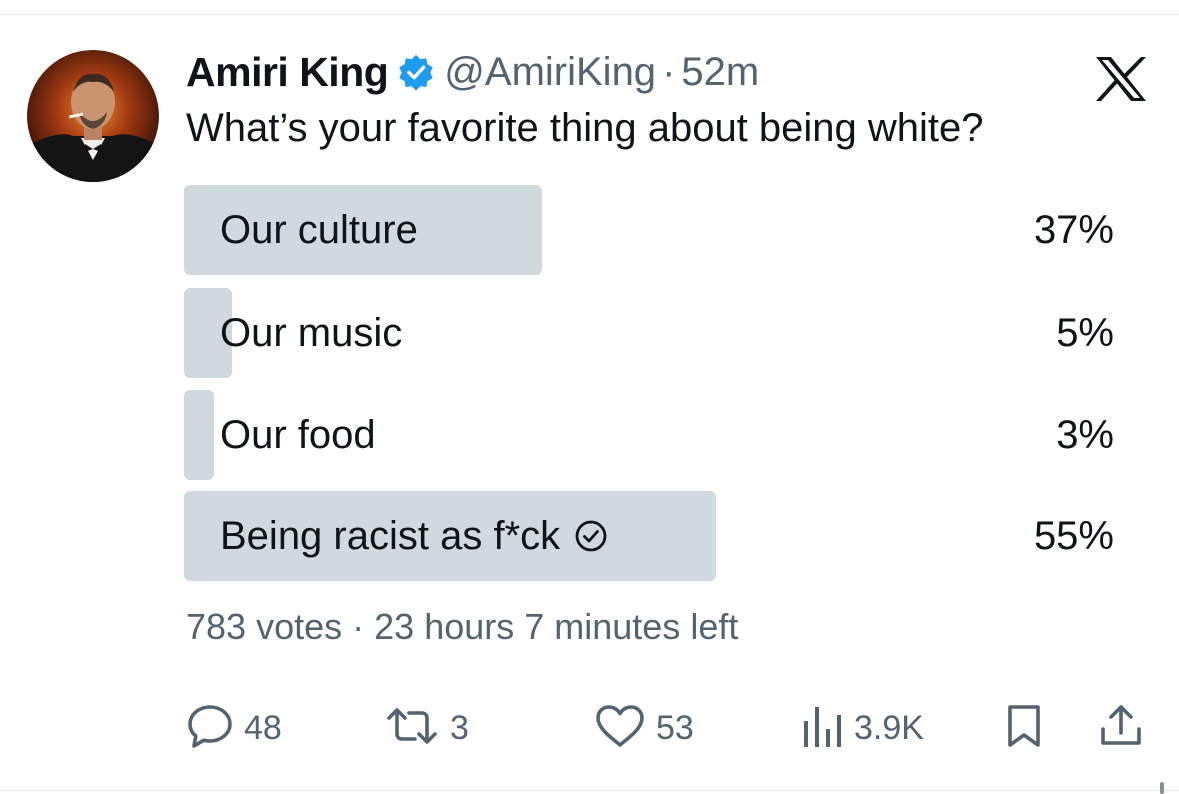 This screenshot has width=1179, height=794. I want to click on author-handle: @AmiriKing, so click(550, 72).